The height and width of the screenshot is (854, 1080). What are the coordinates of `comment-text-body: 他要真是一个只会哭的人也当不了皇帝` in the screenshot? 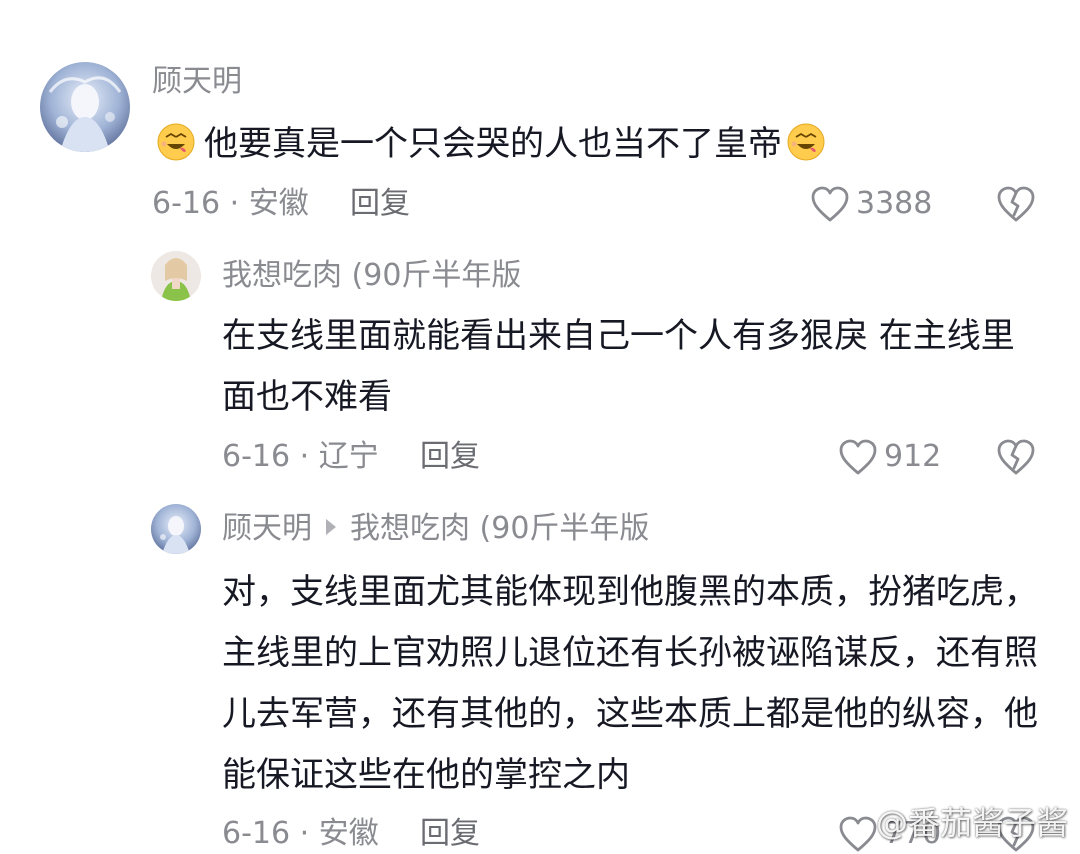 It's located at (493, 144).